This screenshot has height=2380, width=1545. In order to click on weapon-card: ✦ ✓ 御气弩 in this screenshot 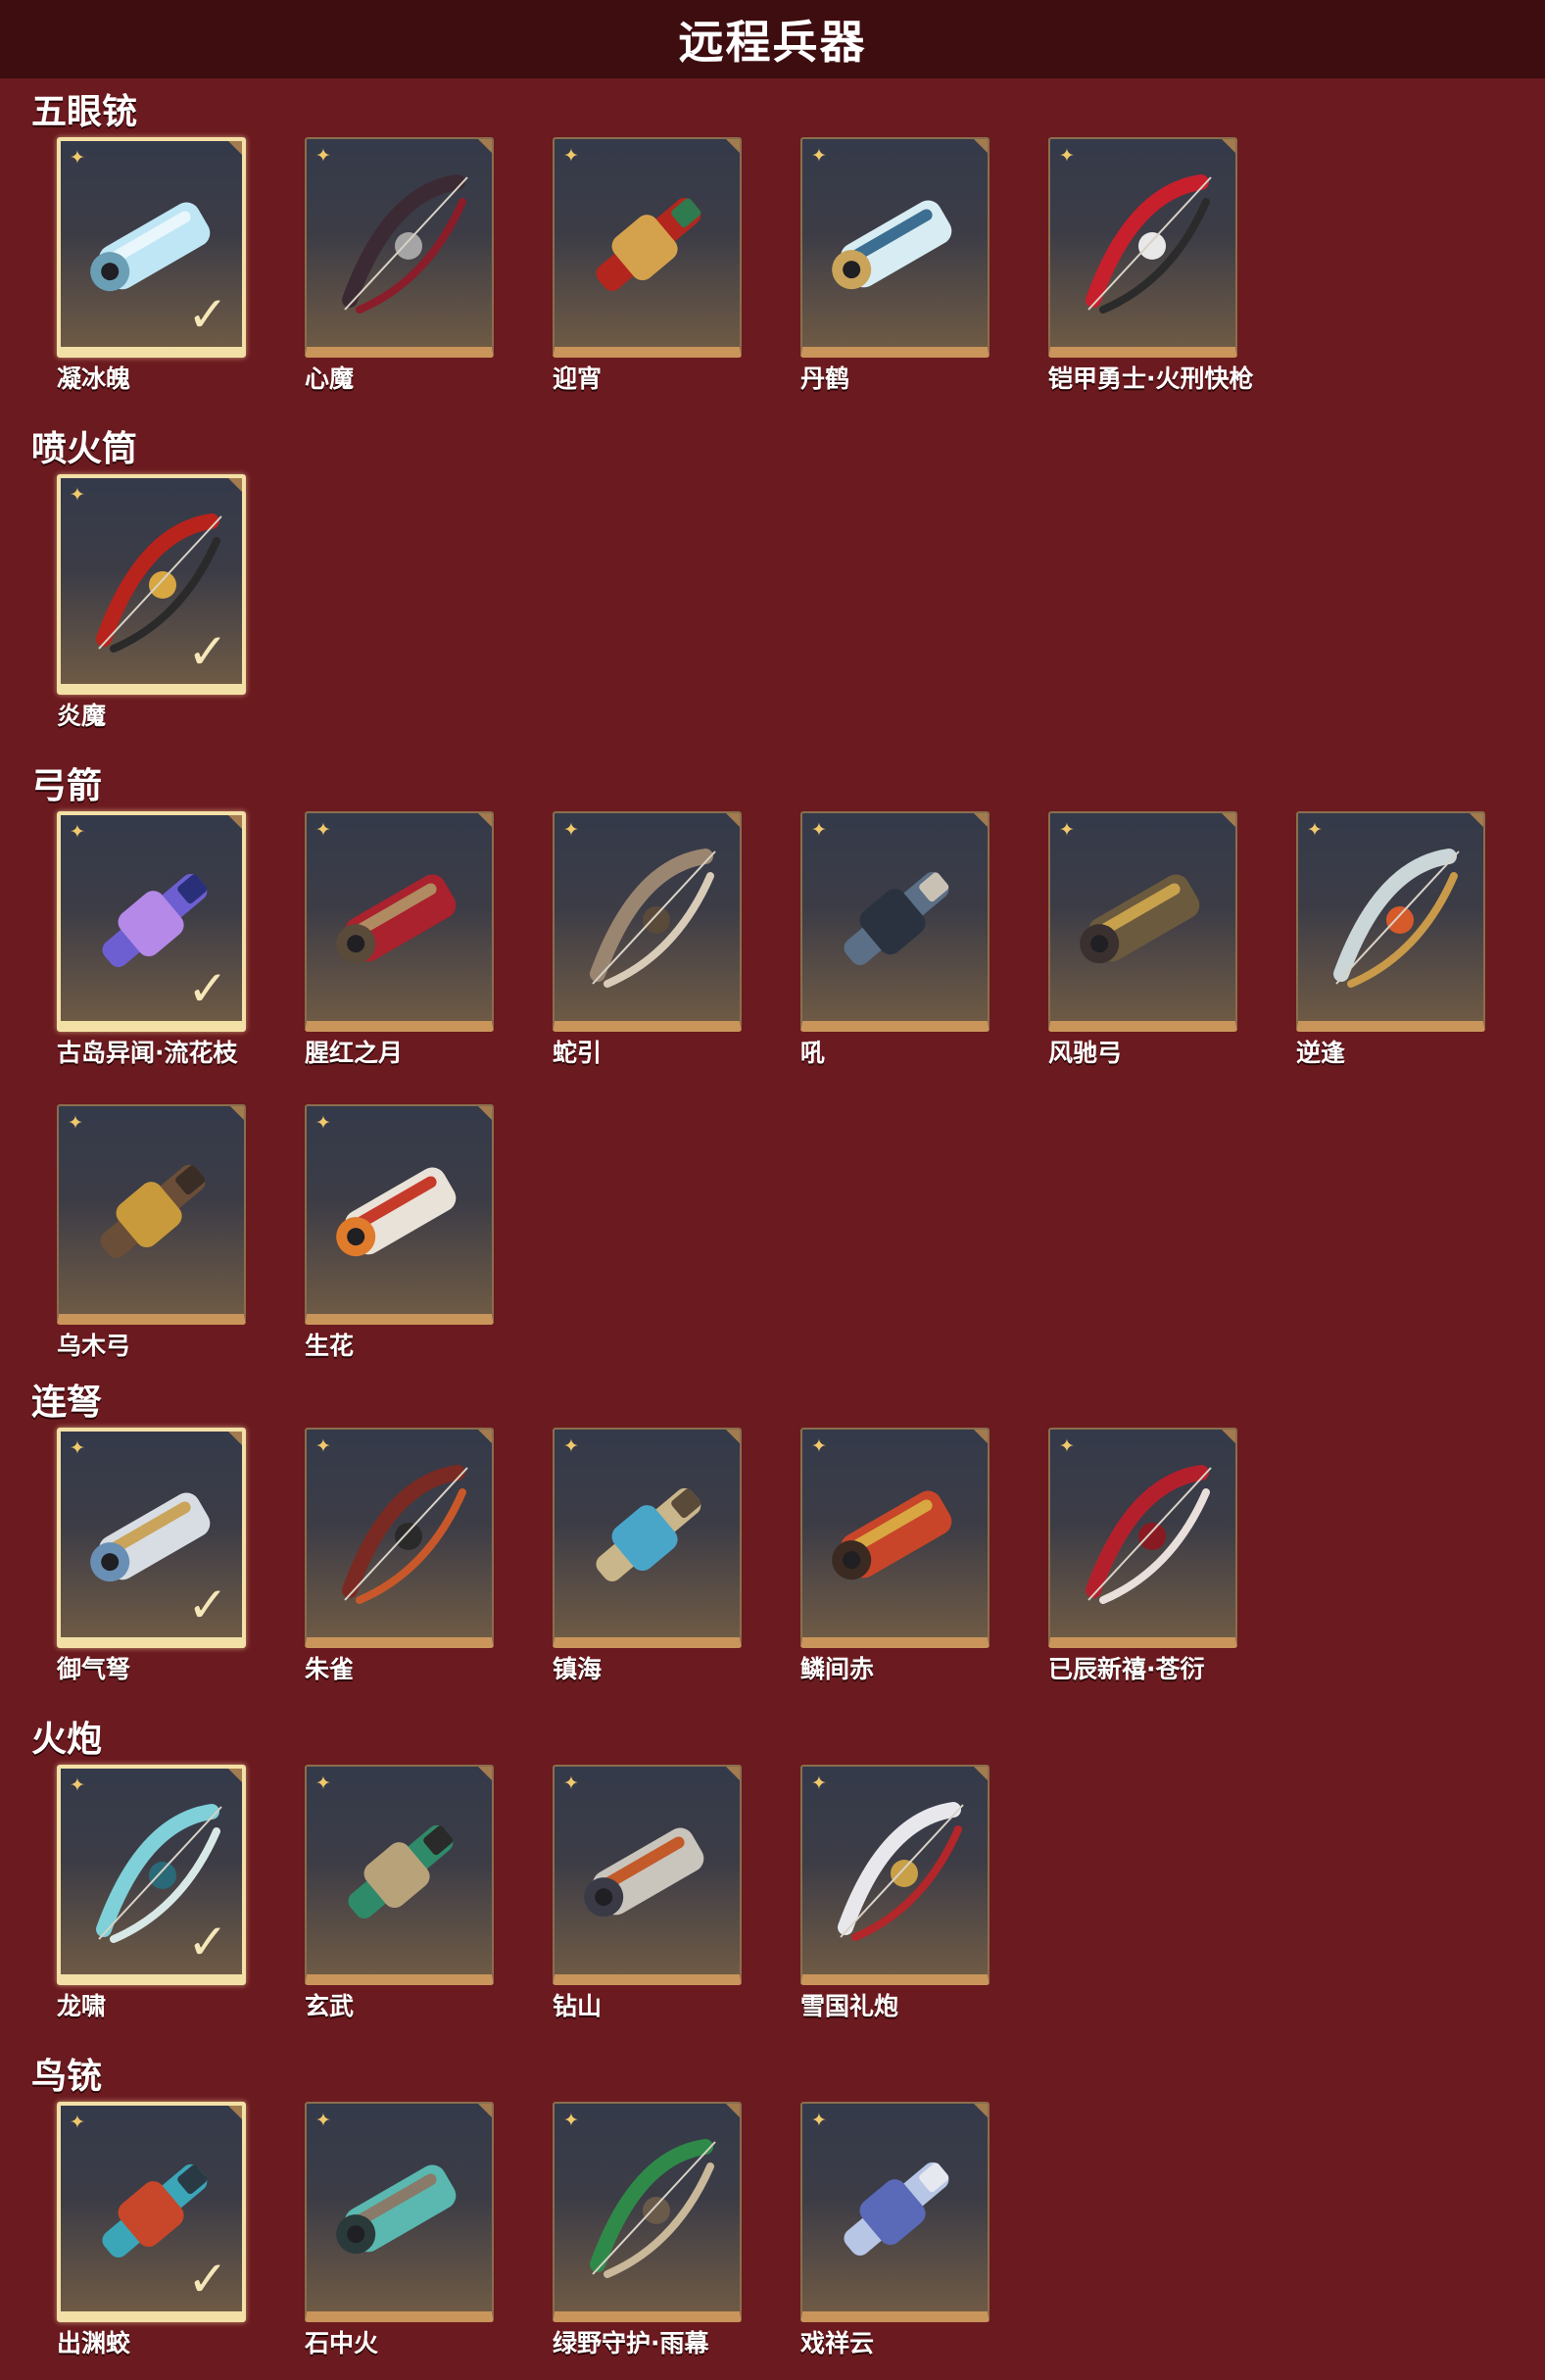, I will do `click(151, 1555)`.